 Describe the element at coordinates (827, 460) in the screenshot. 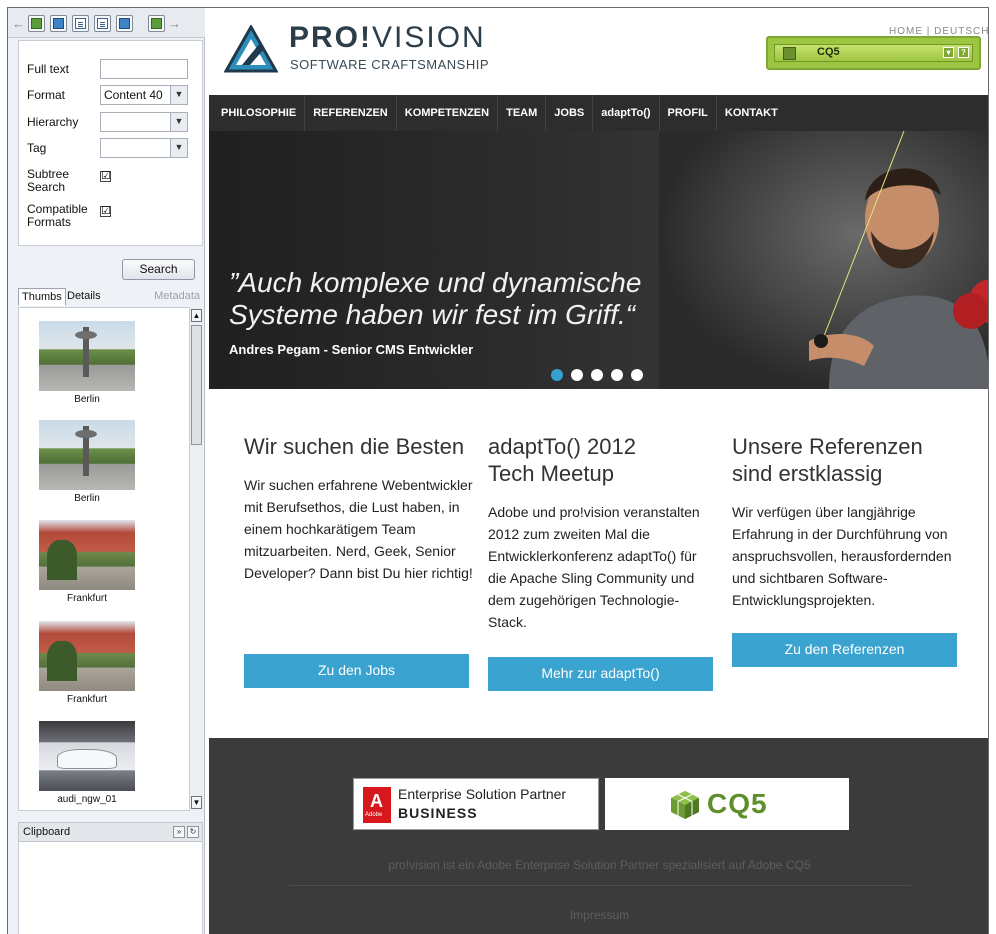

I see `teaser-title: Unsere Referenzen sind erstklassig` at that location.